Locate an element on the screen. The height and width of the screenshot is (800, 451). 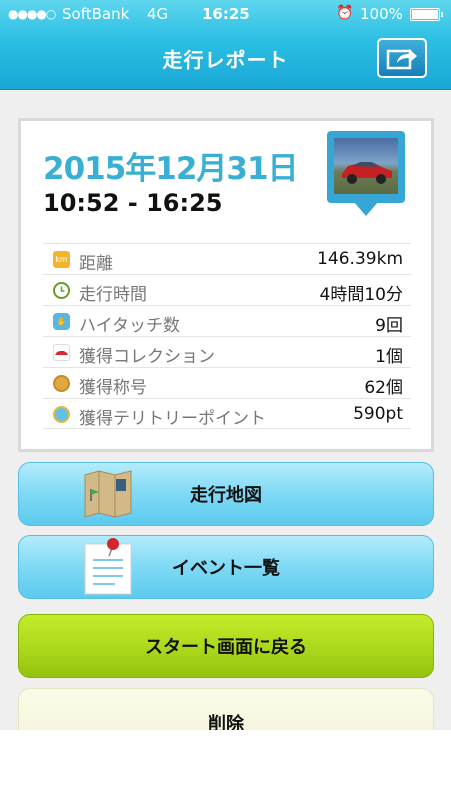
photo-frame is located at coordinates (366, 167).